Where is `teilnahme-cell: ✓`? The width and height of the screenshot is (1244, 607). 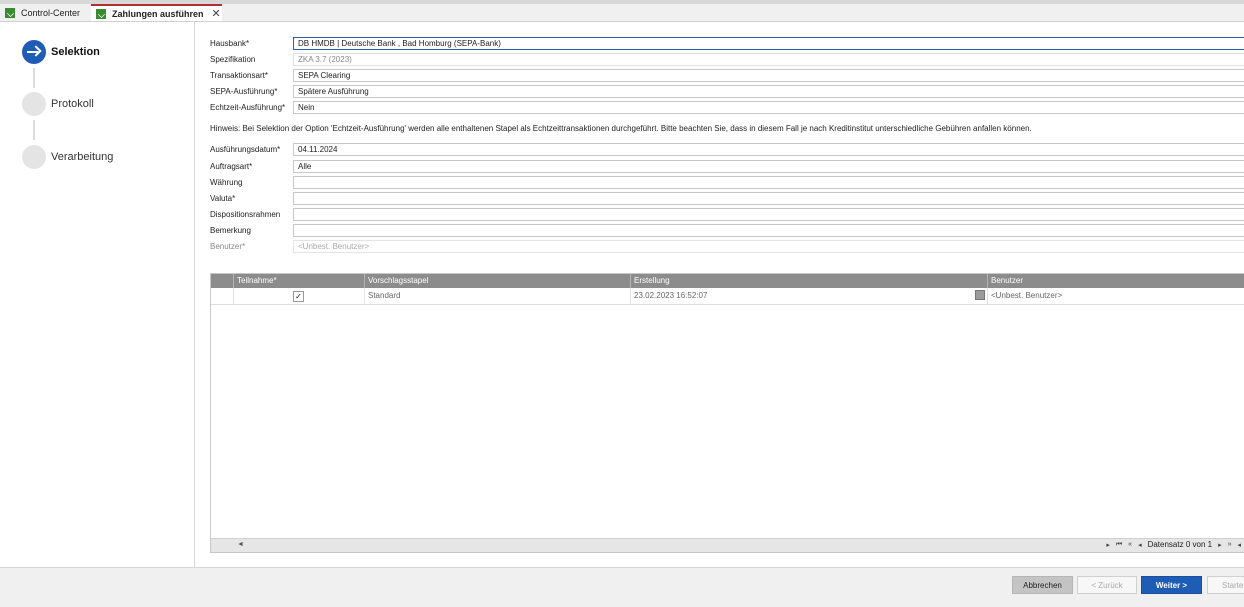 teilnahme-cell: ✓ is located at coordinates (299, 296).